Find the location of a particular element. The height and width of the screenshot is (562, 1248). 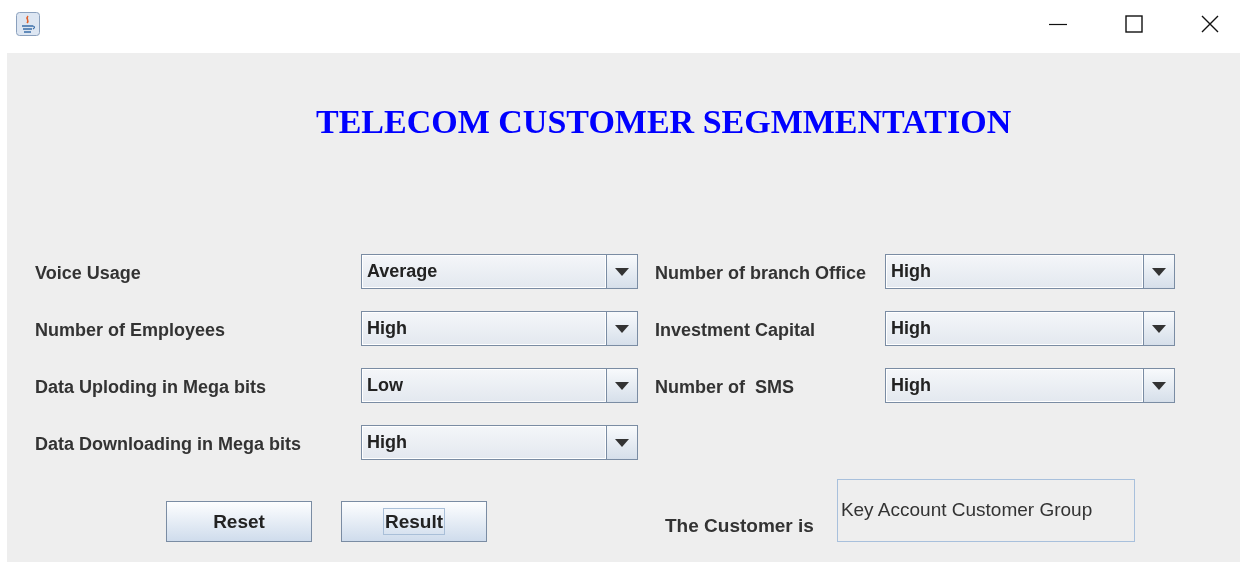

dropdown: Average is located at coordinates (499, 271).